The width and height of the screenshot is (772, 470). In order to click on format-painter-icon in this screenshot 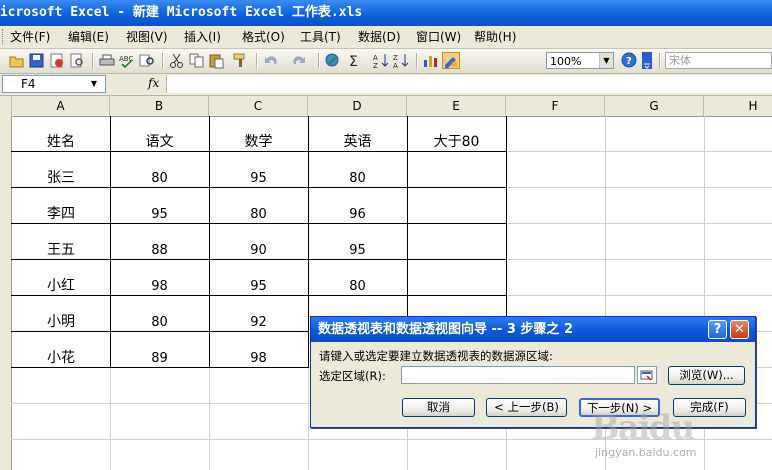, I will do `click(241, 60)`.